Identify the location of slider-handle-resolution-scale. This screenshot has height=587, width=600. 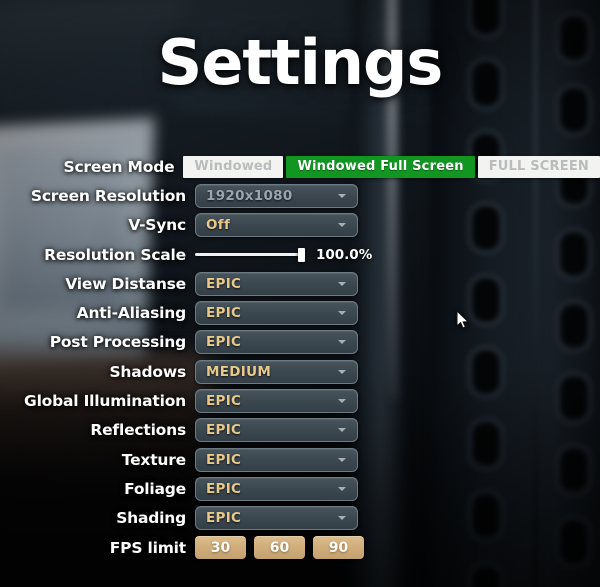
(301, 254).